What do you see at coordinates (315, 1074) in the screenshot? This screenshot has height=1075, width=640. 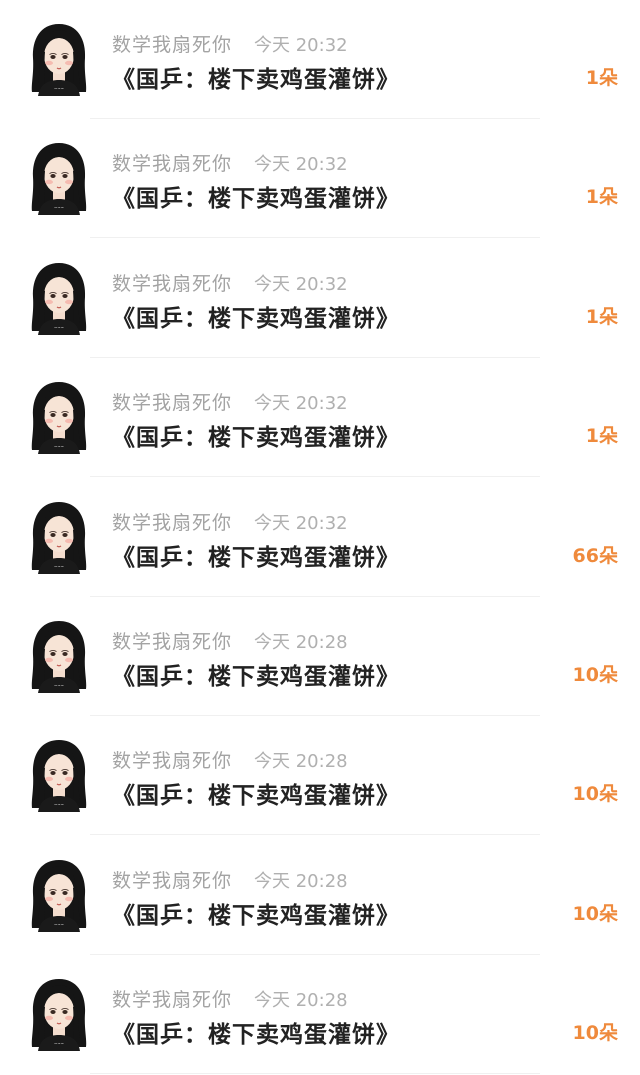 I see `row-divider` at bounding box center [315, 1074].